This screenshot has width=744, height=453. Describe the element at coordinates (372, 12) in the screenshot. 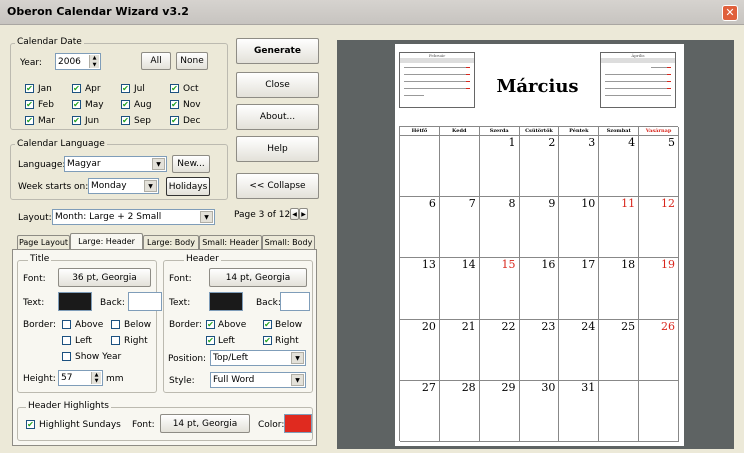

I see `title-bar: Oberon Calendar Wizard v3.2 ✕` at that location.